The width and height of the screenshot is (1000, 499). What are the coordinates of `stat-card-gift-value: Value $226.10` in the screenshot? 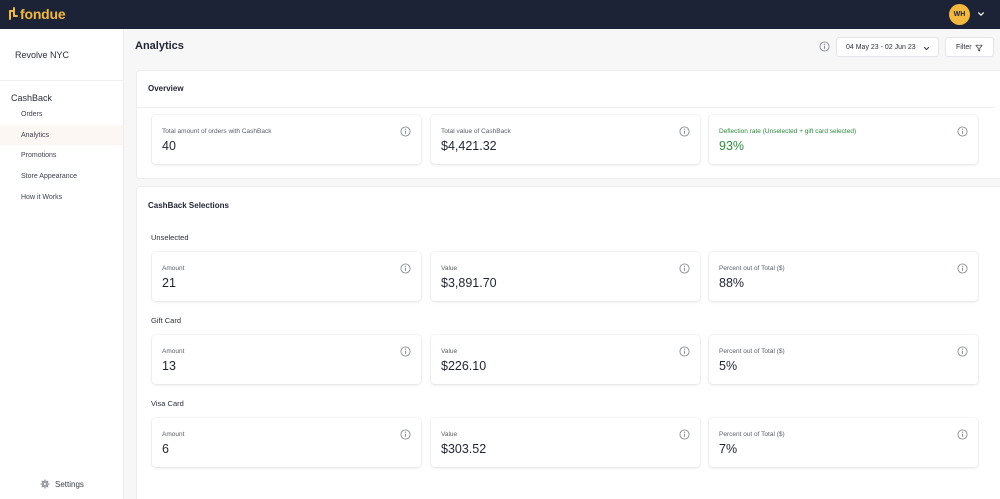 It's located at (565, 359).